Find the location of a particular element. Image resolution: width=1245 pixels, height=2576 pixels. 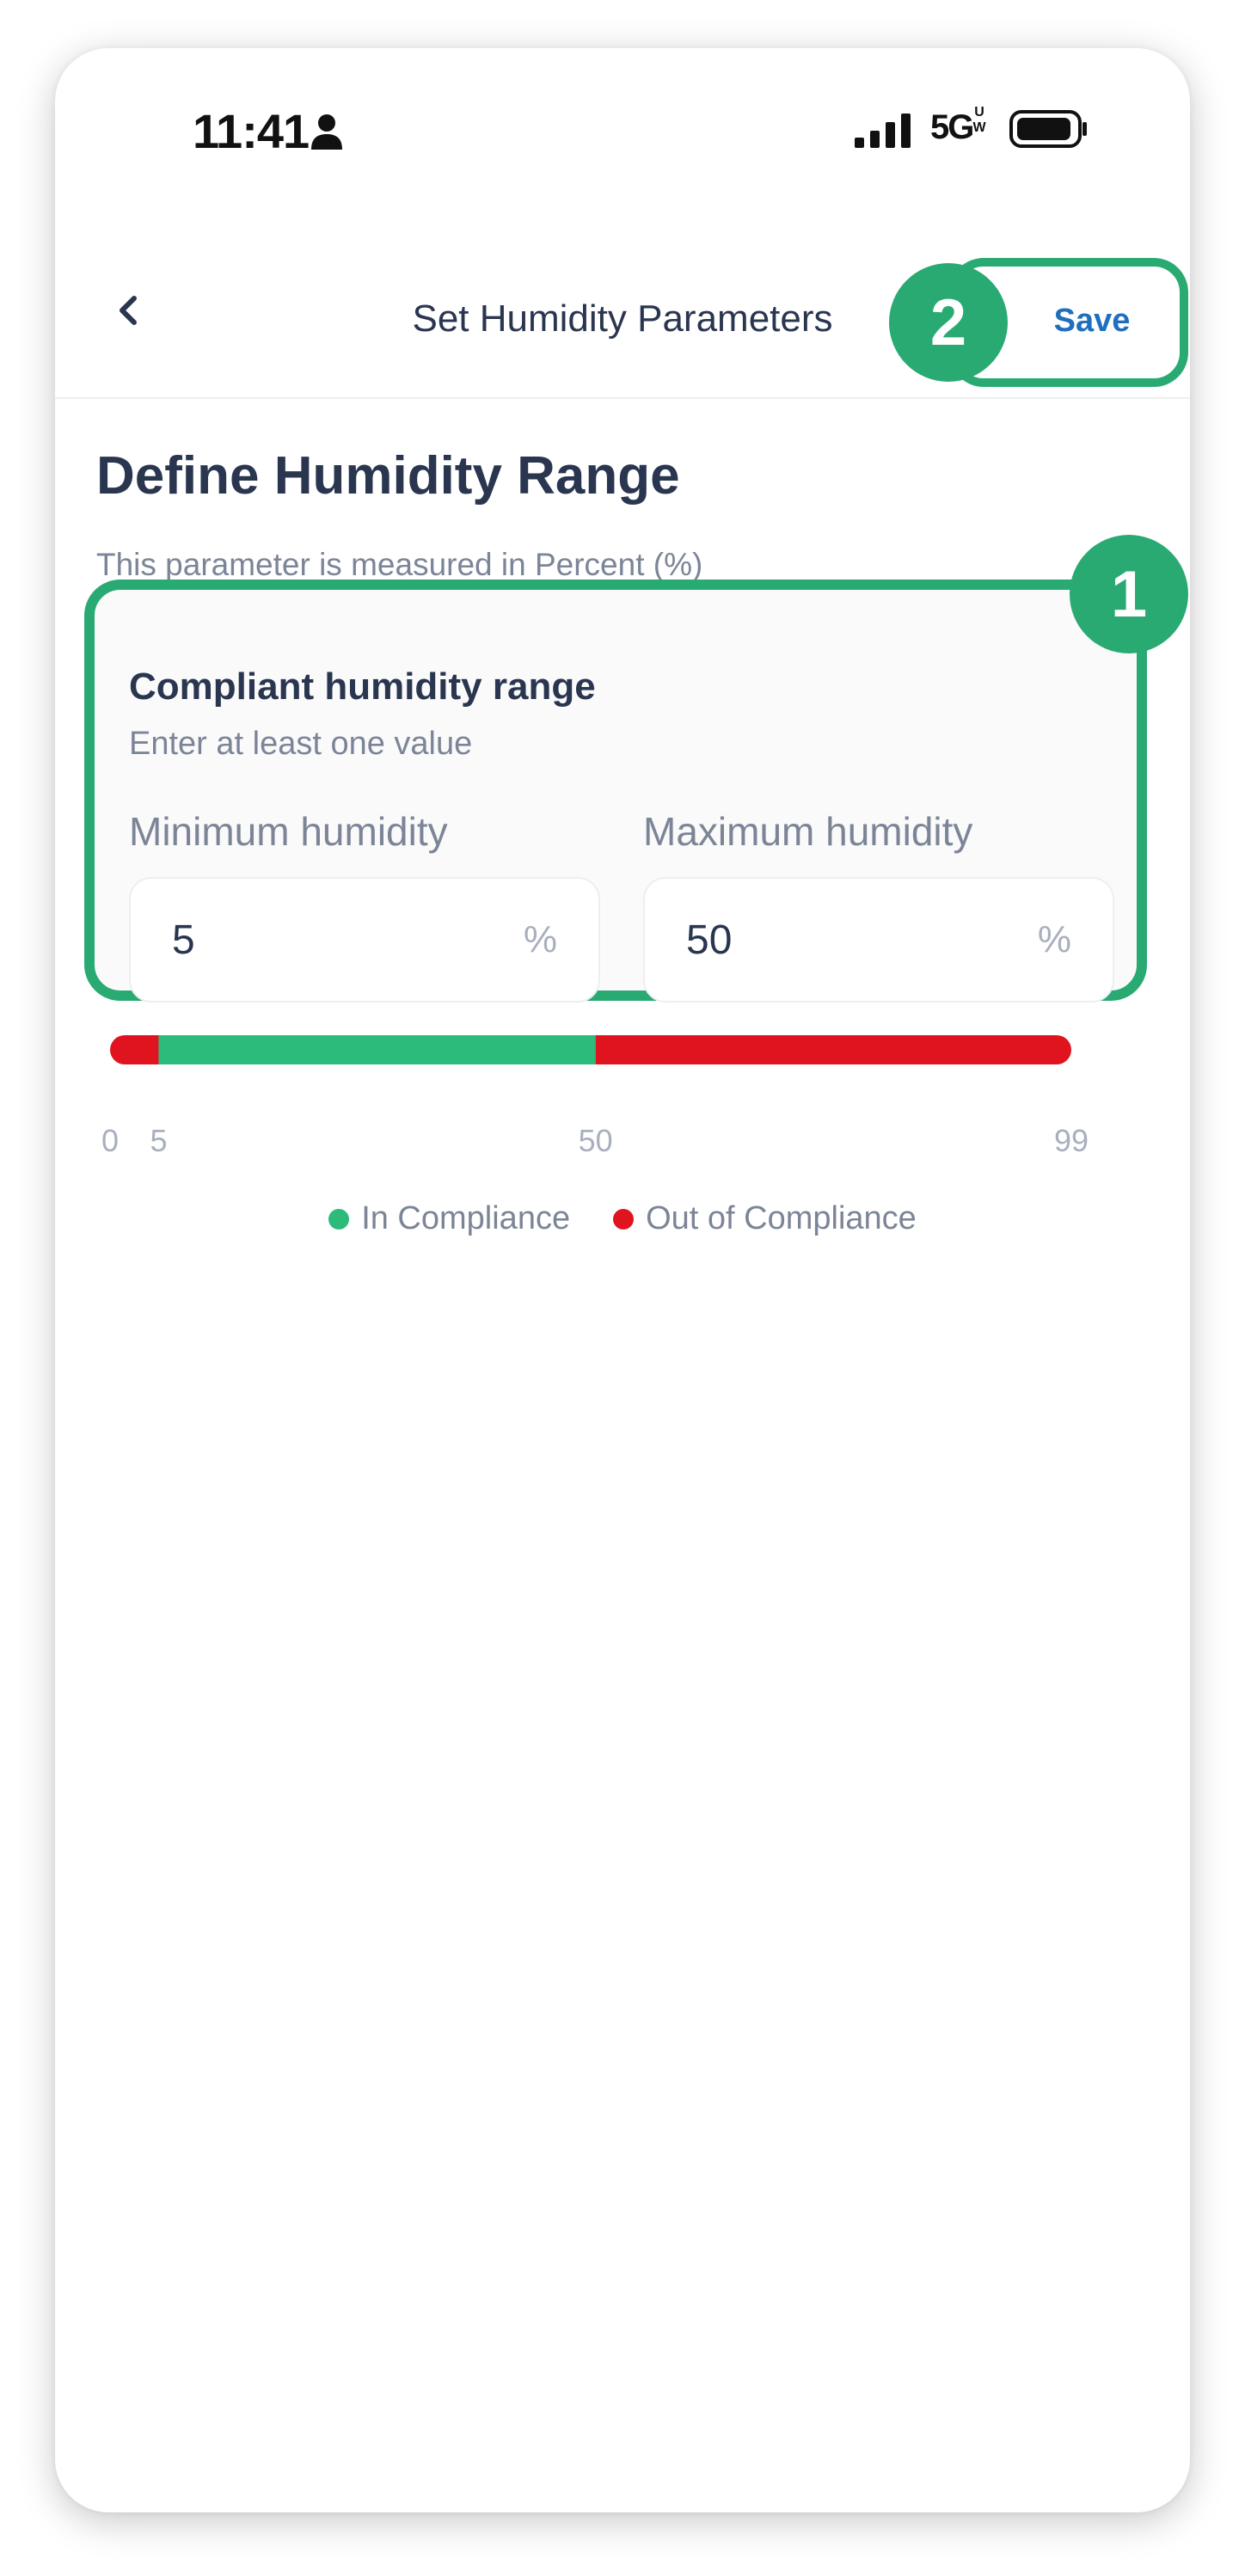

min-humidity-label: Minimum humidity is located at coordinates (289, 831).